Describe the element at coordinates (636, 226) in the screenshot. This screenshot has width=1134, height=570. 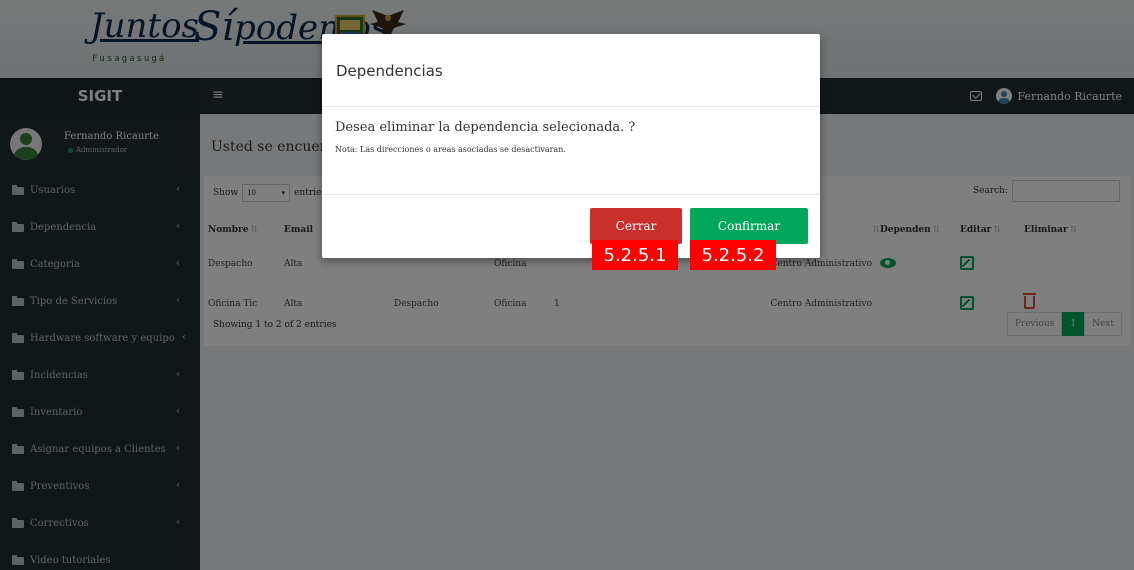
I see `close-button: Cerrar` at that location.